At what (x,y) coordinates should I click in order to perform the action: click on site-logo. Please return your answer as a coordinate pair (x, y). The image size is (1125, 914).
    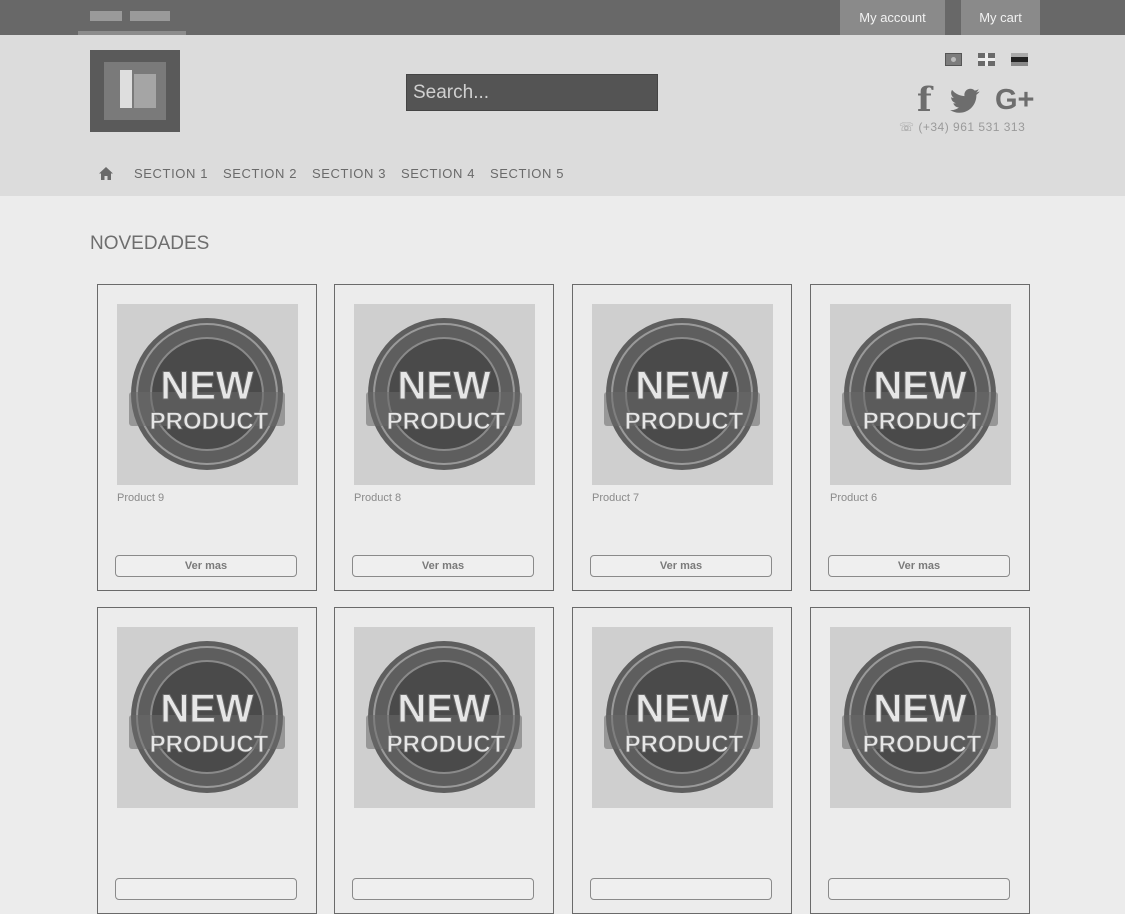
    Looking at the image, I should click on (135, 91).